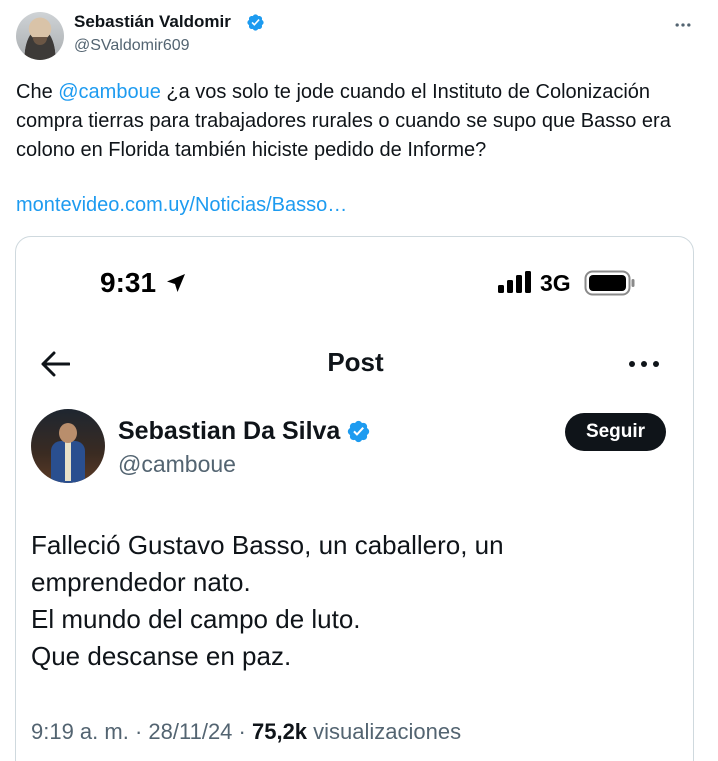  I want to click on status-bar-time: 9:31, so click(128, 282).